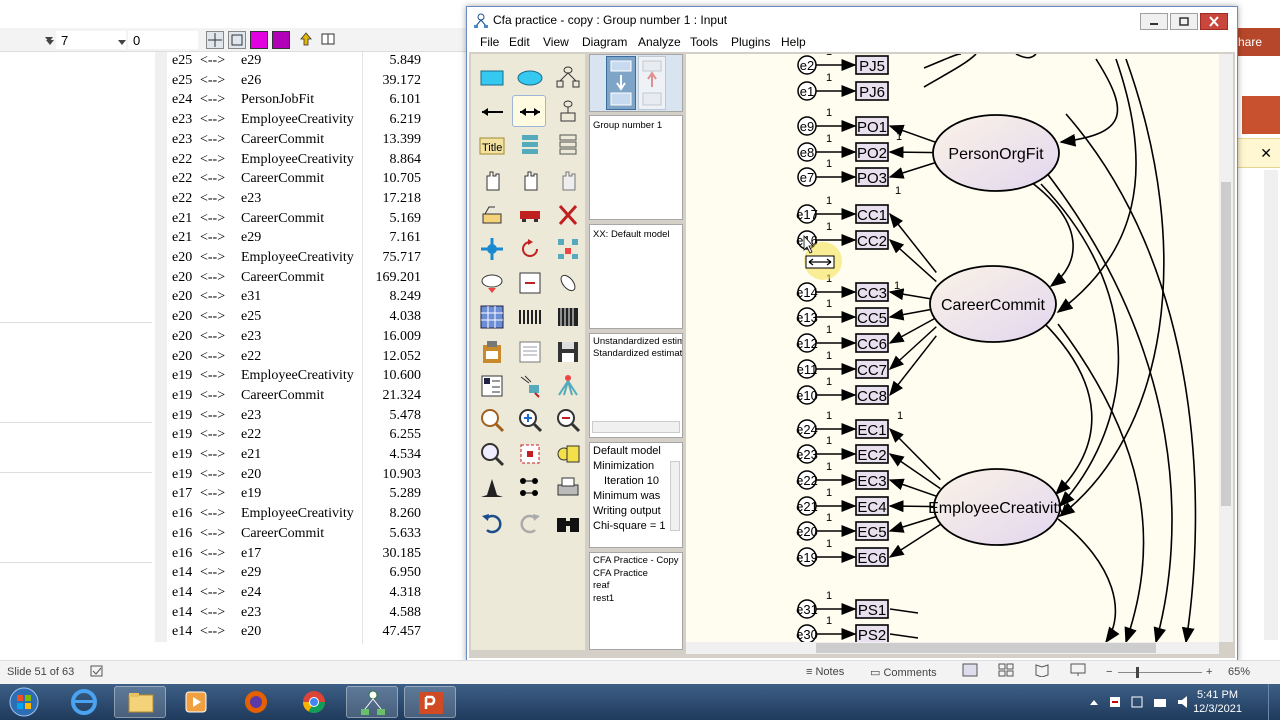  I want to click on restore-button, so click(1184, 21).